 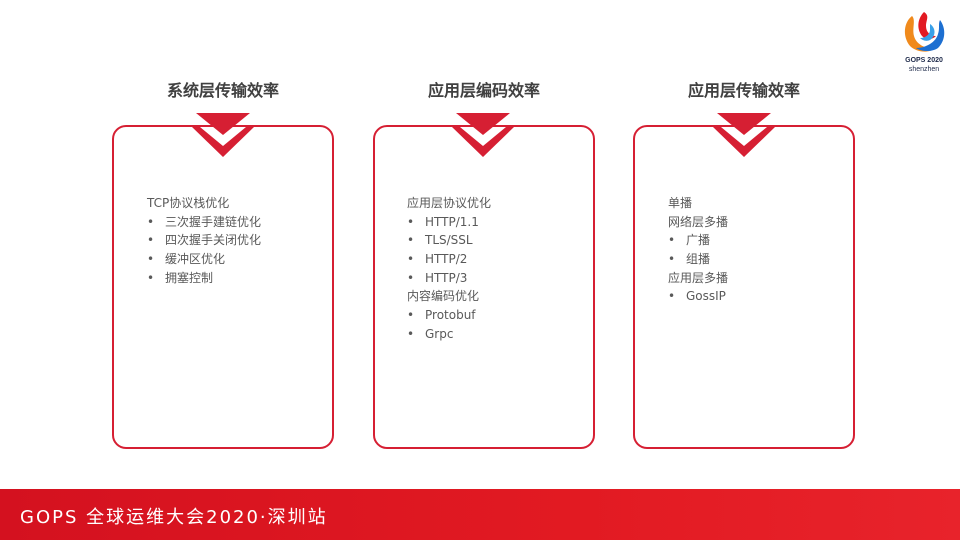 I want to click on list-item-text: Grpc, so click(x=439, y=333).